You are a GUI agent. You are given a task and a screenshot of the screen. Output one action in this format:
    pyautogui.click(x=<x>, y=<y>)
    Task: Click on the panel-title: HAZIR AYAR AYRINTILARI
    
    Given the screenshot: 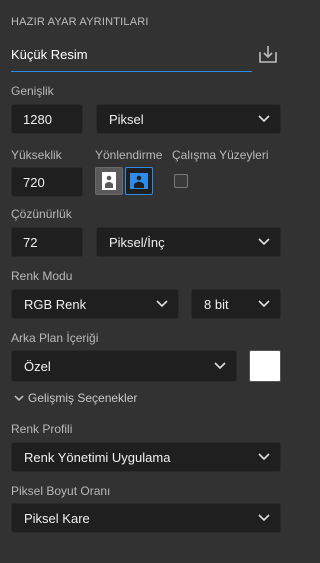 What is the action you would take?
    pyautogui.click(x=80, y=22)
    